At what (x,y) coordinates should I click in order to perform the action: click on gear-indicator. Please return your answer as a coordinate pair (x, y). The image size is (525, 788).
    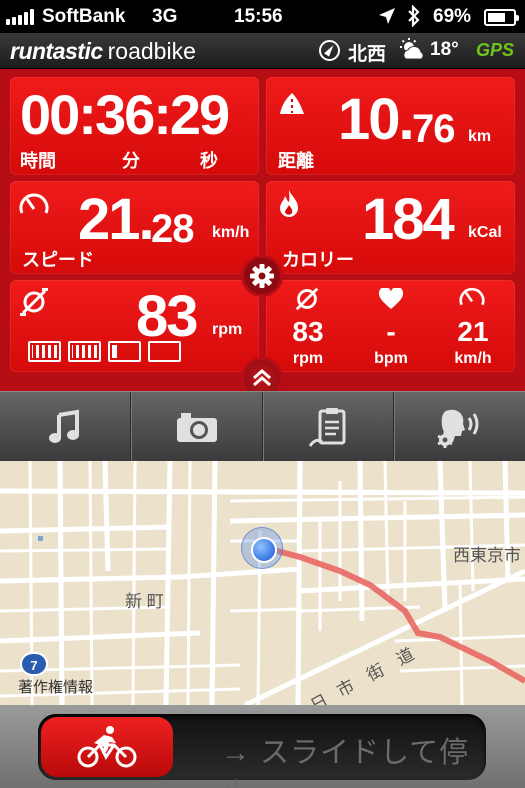
    Looking at the image, I should click on (104, 351).